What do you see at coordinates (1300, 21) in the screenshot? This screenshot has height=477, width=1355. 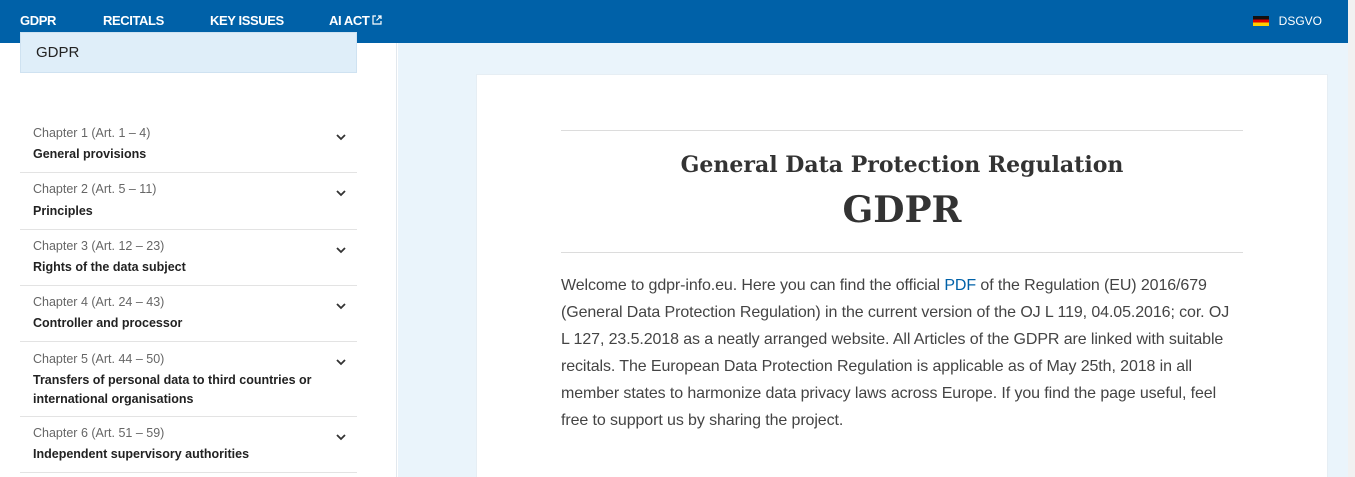 I see `language-label: DSGVO` at bounding box center [1300, 21].